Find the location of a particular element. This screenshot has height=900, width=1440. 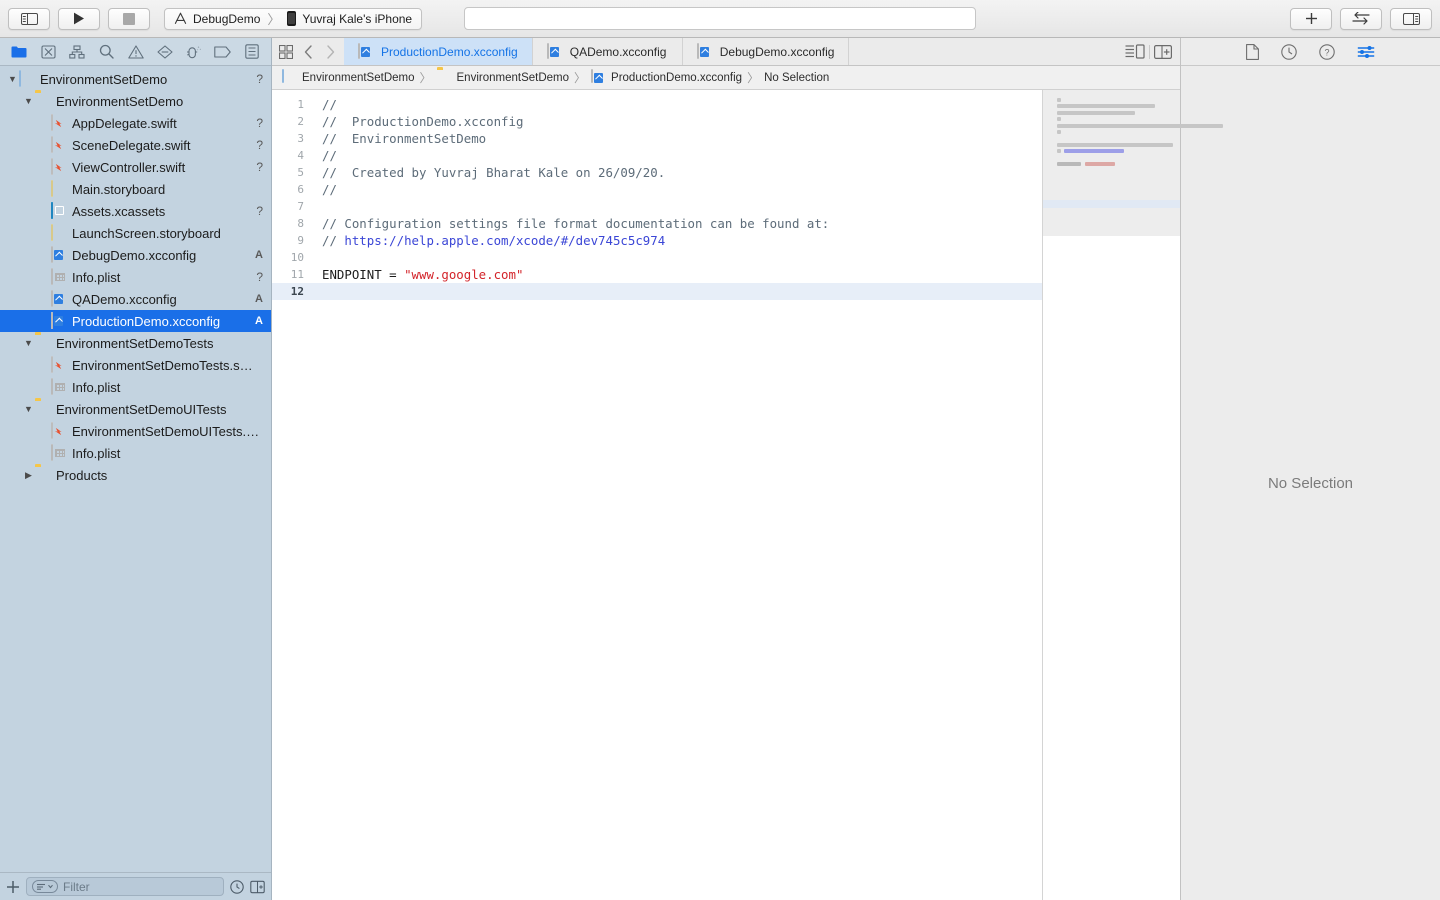

editor-tab: DebugDemo.xcconfig is located at coordinates (766, 51).